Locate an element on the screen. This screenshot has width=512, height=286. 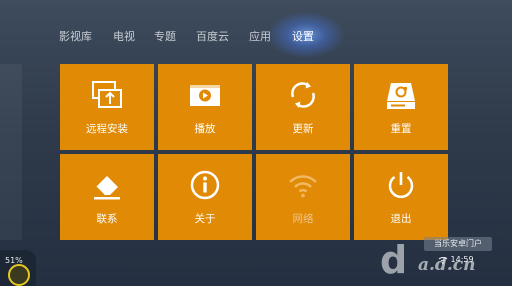
tile-update: 更新 is located at coordinates (303, 107).